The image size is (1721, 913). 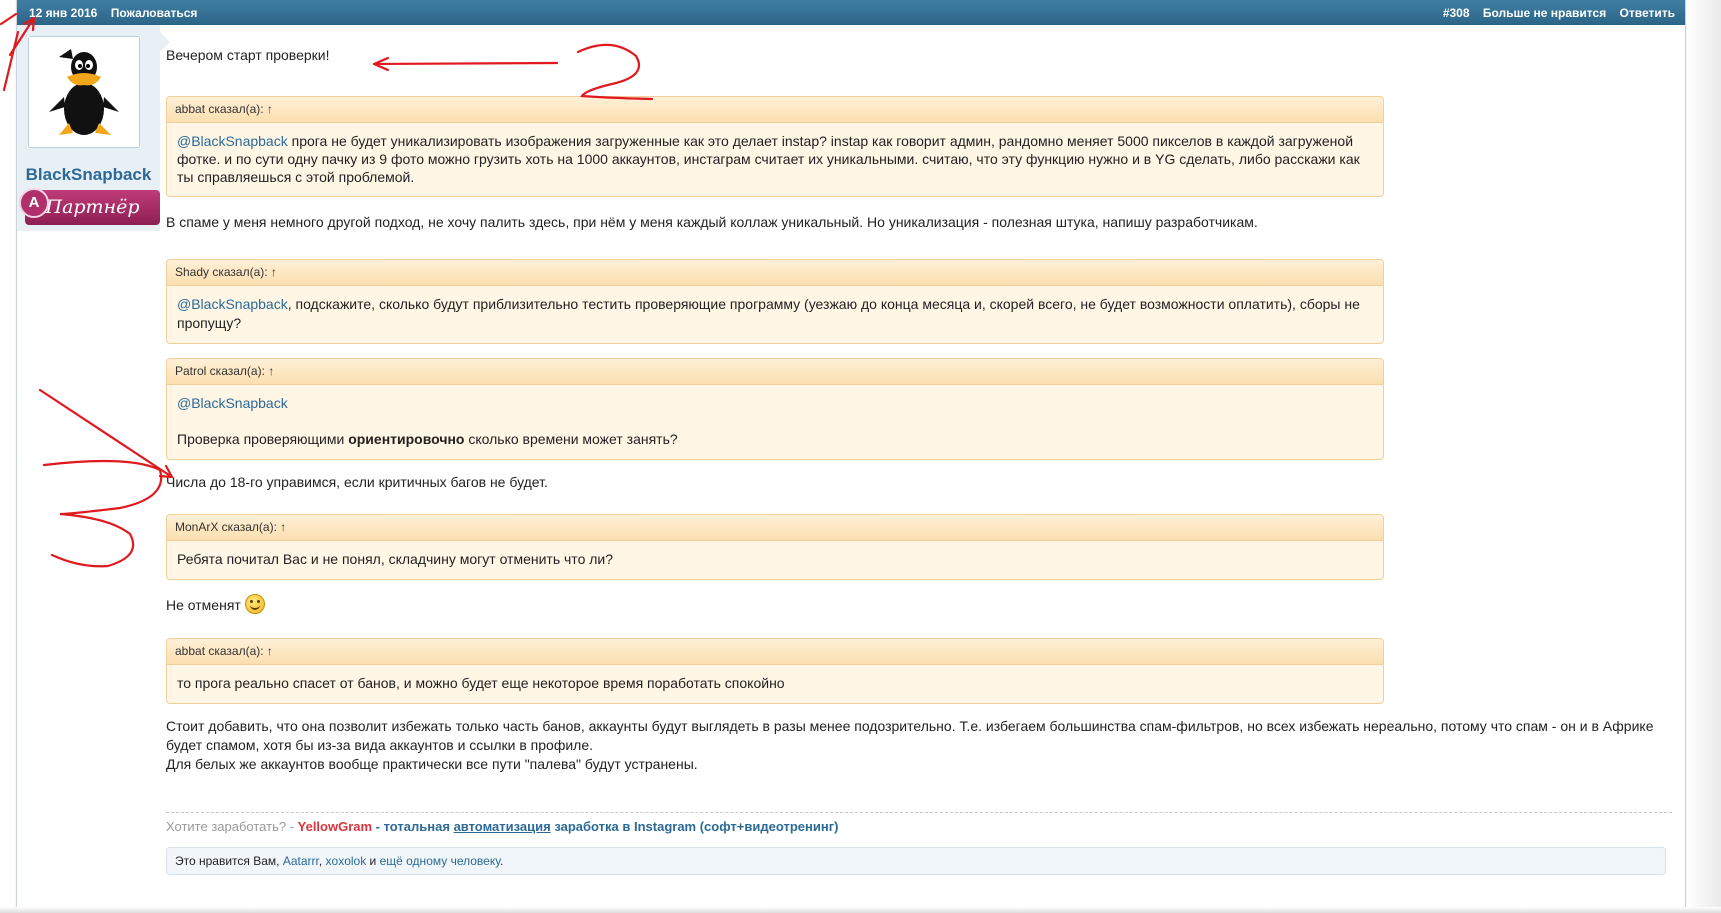 I want to click on quote-content-b: сколько времени может занять?, so click(x=571, y=439).